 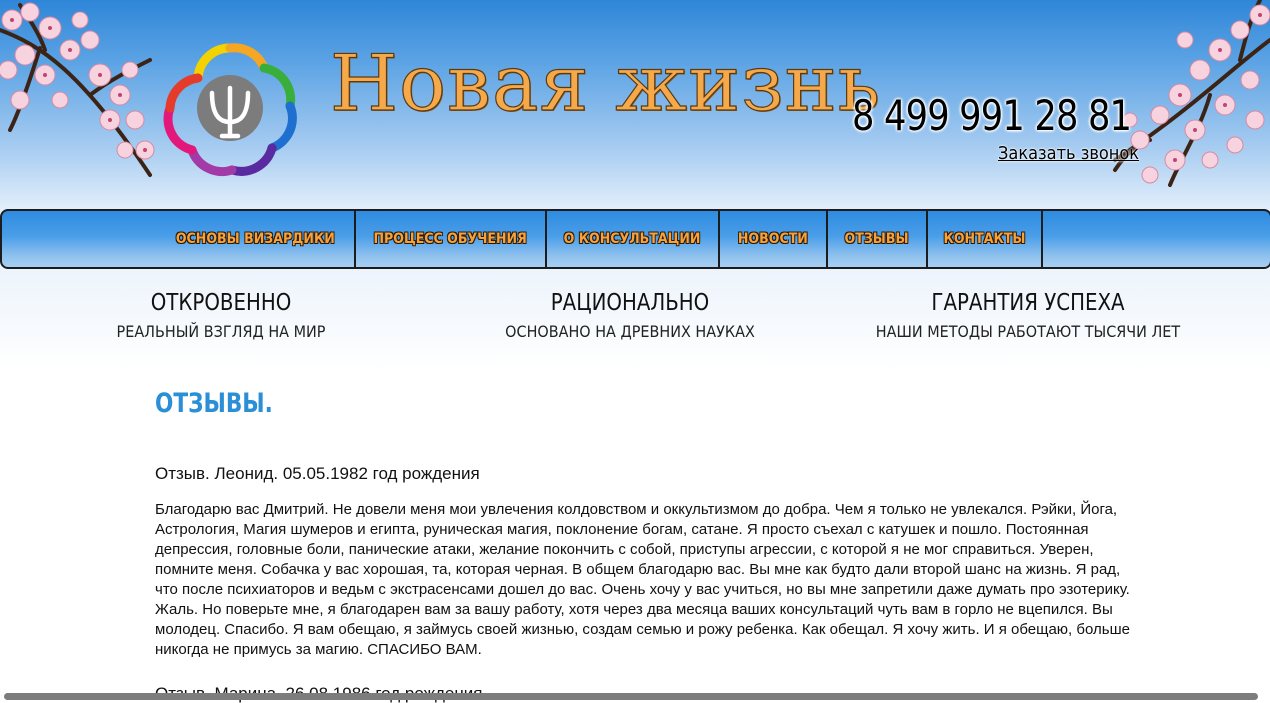 I want to click on horizontal-scrollbar, so click(x=631, y=696).